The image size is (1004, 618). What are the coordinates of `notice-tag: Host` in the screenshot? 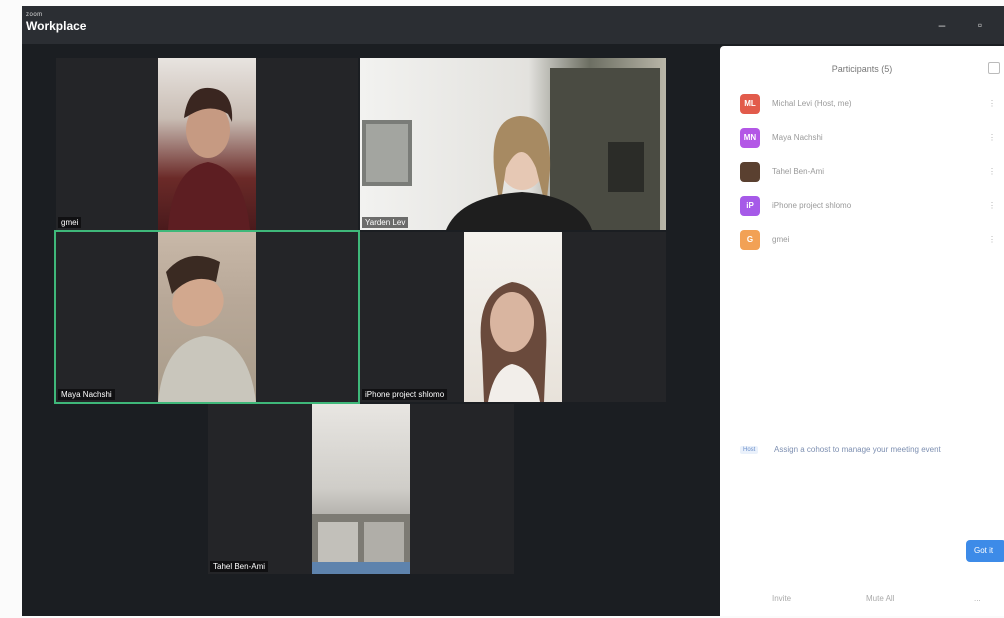 It's located at (749, 450).